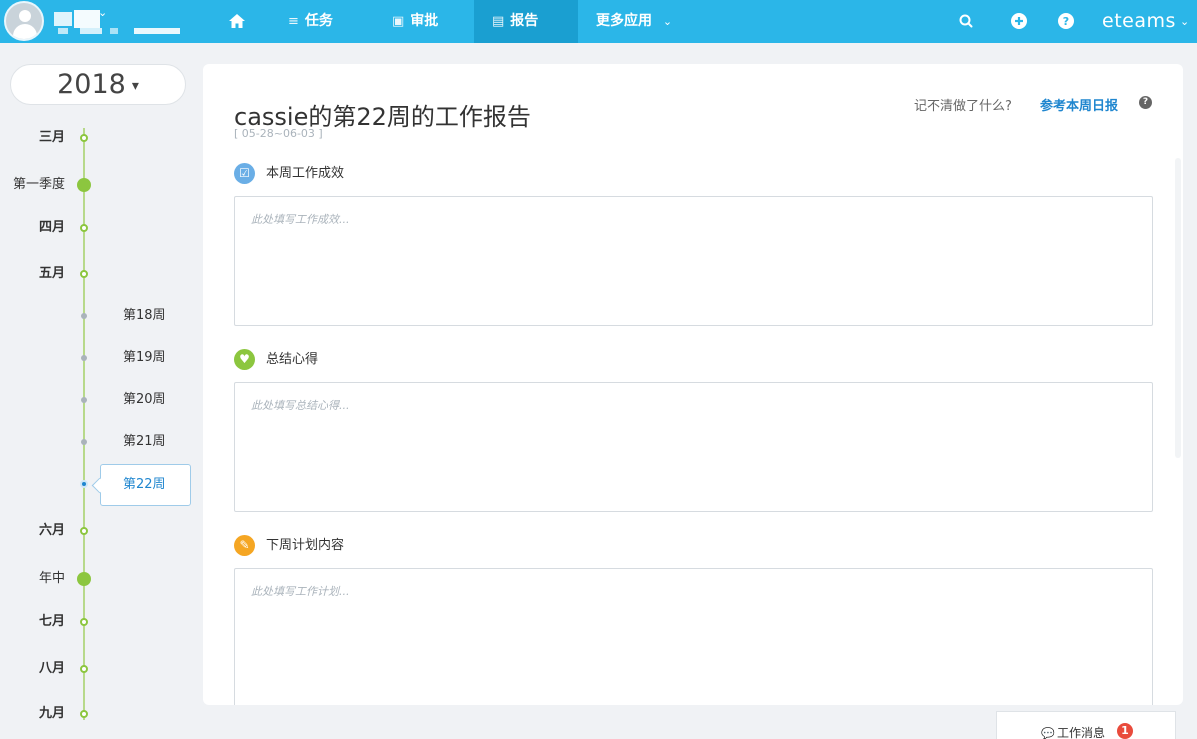  Describe the element at coordinates (97, 669) in the screenshot. I see `timeline-month-item: 八月` at that location.